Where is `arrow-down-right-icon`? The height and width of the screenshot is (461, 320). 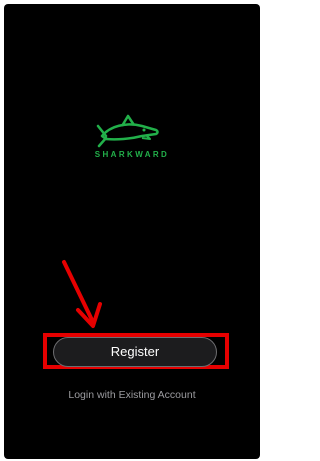 arrow-down-right-icon is located at coordinates (82, 294).